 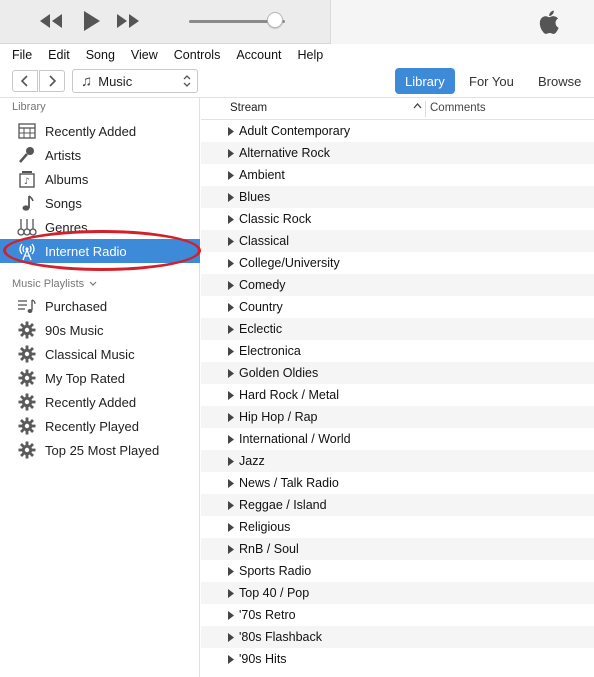 What do you see at coordinates (397, 637) in the screenshot?
I see `stream-row: '80s Flashback` at bounding box center [397, 637].